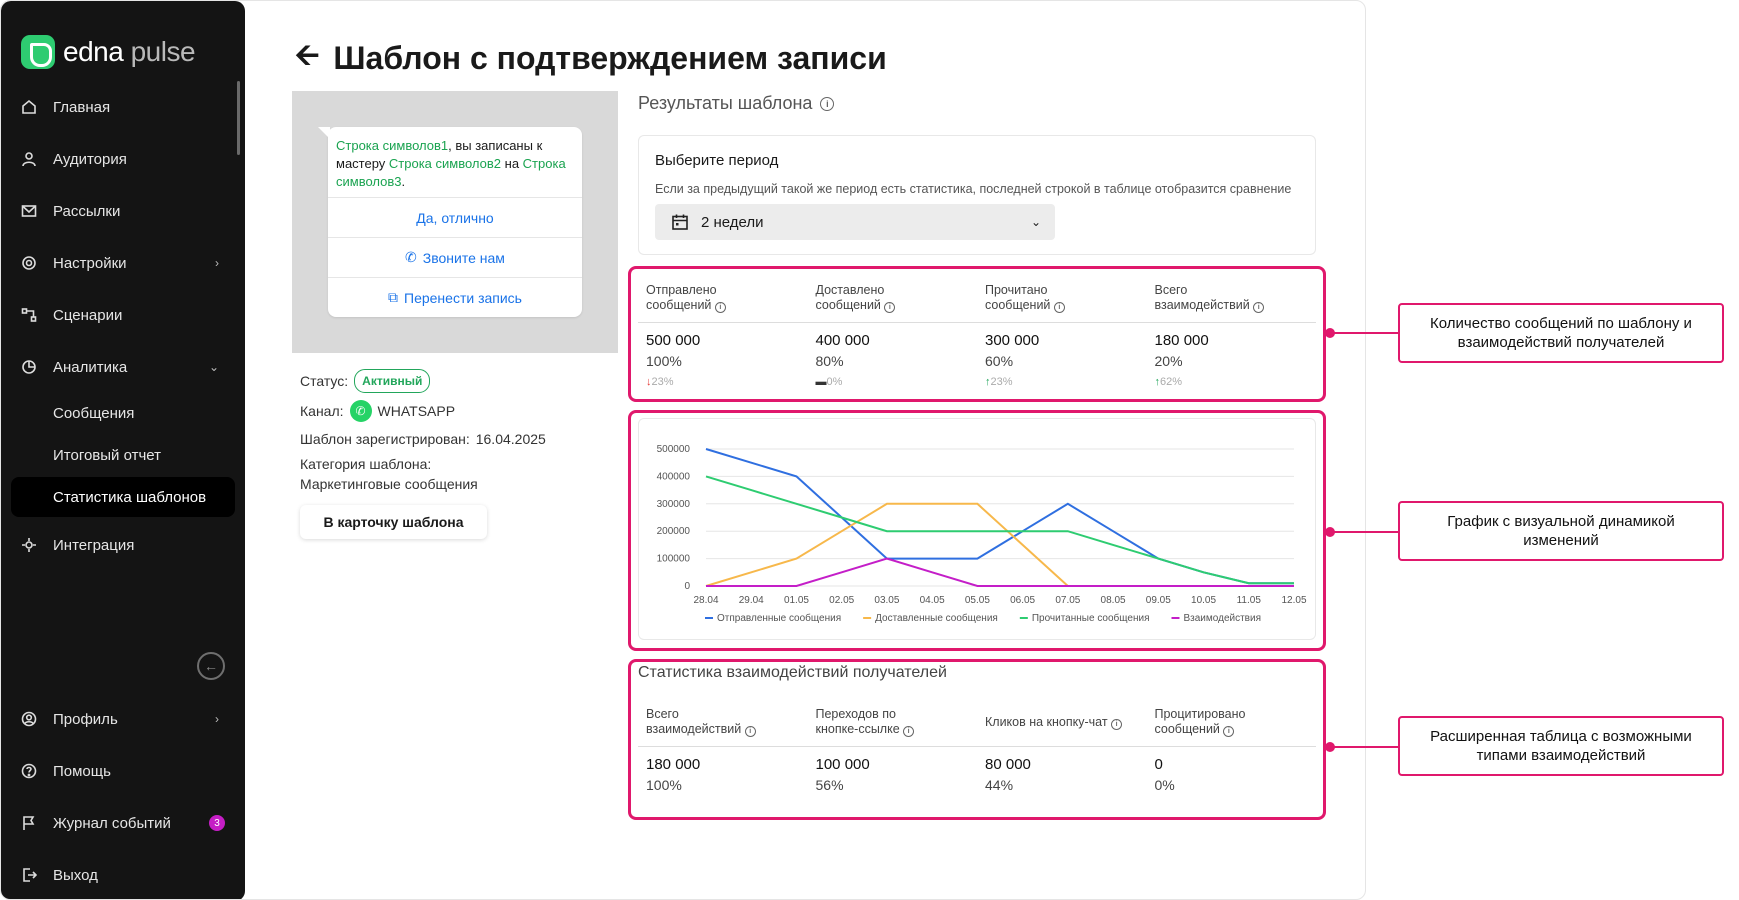 The height and width of the screenshot is (900, 1739). Describe the element at coordinates (29, 106) in the screenshot. I see `home-icon` at that location.